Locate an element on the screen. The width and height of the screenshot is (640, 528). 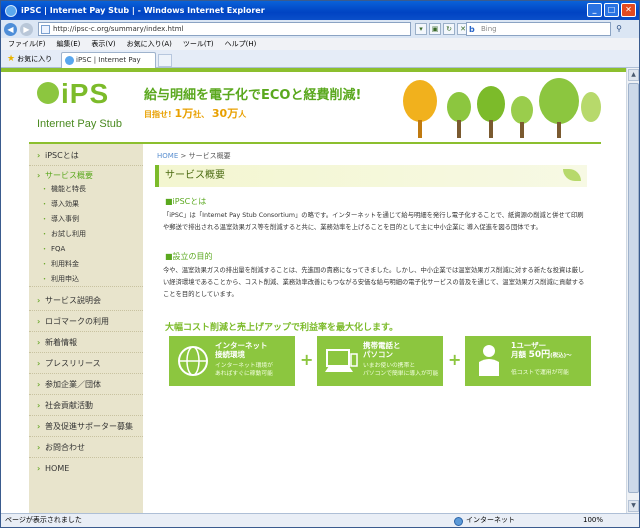
browser-tab: iPSC | Internet Pay Stub | is located at coordinates (108, 65).